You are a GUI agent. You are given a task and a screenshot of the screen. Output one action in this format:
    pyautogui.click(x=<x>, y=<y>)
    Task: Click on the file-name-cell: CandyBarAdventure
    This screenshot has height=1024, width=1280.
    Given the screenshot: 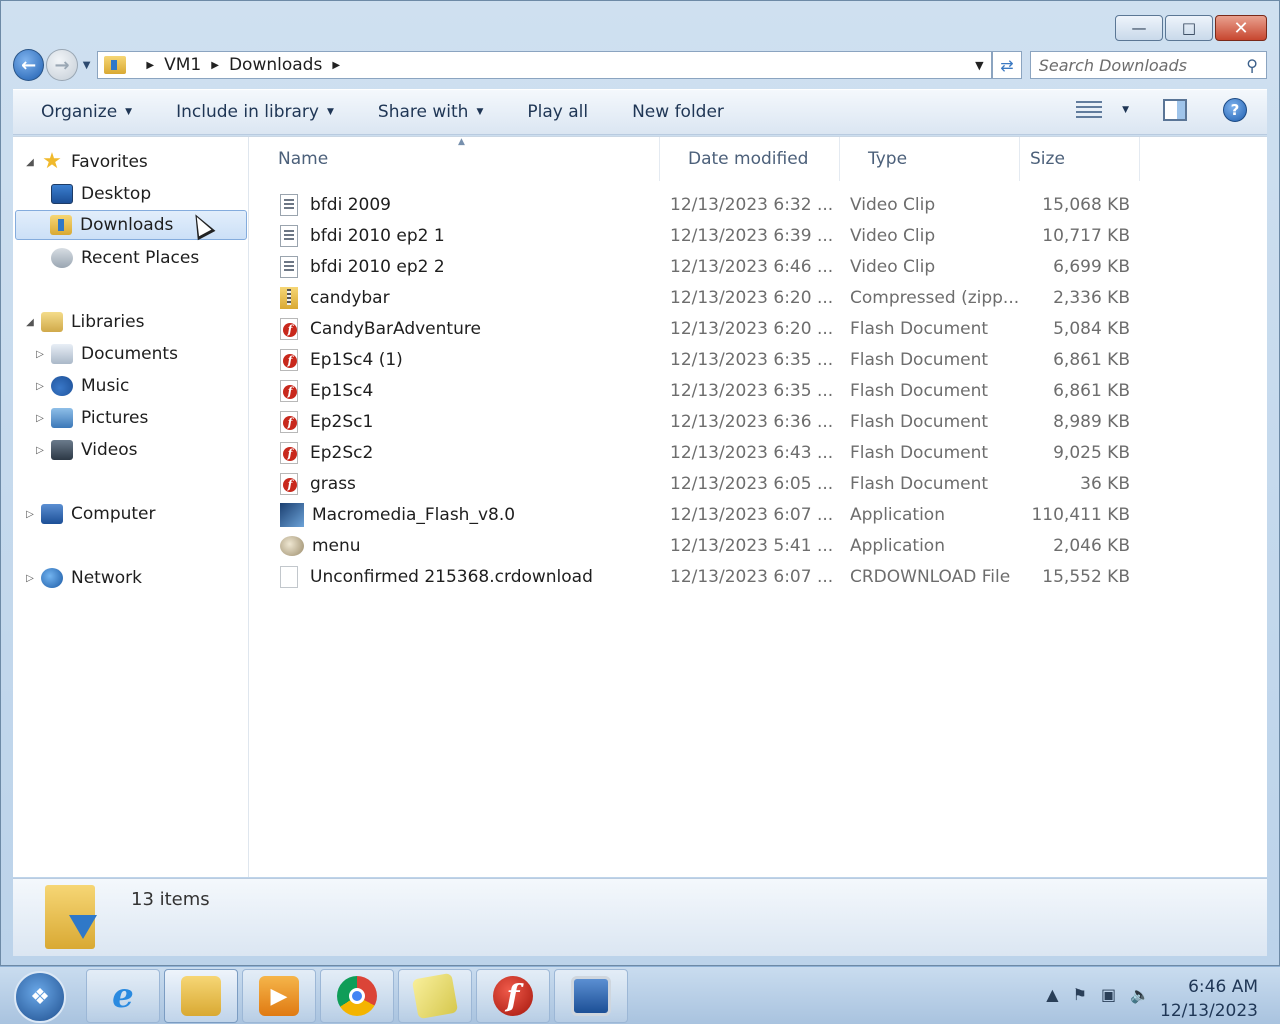 What is the action you would take?
    pyautogui.click(x=470, y=328)
    